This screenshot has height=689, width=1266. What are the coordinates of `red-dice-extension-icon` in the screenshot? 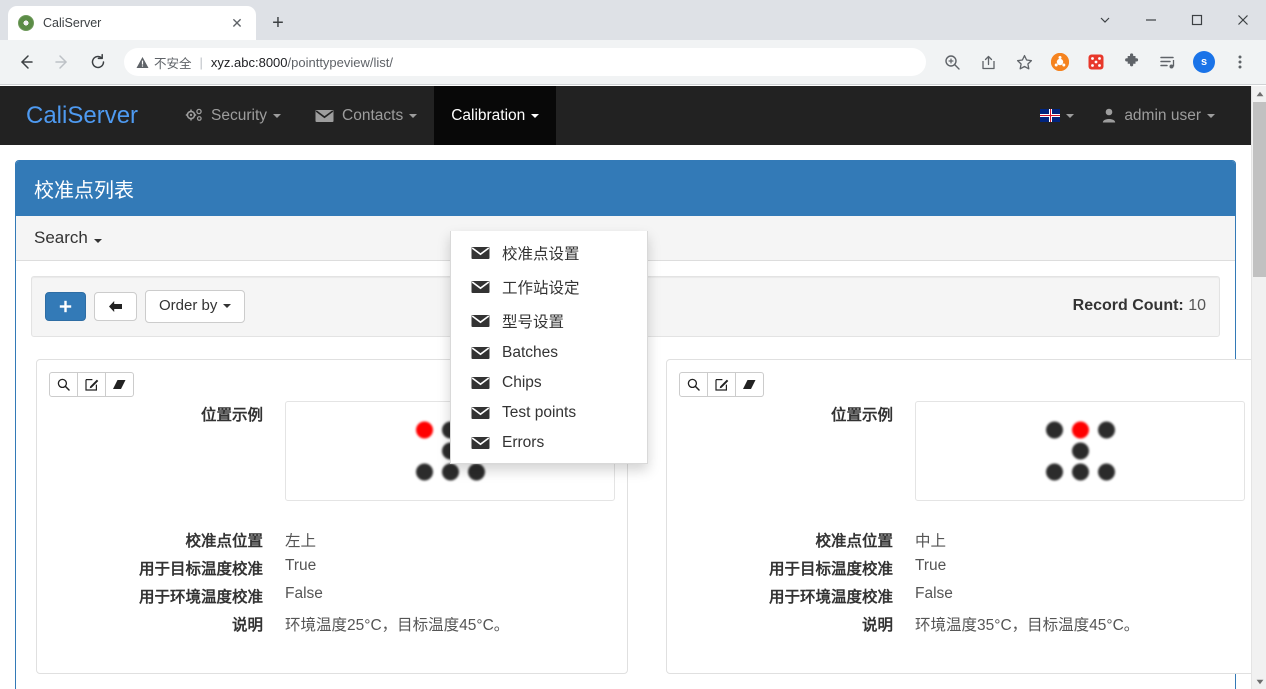 It's located at (1096, 62).